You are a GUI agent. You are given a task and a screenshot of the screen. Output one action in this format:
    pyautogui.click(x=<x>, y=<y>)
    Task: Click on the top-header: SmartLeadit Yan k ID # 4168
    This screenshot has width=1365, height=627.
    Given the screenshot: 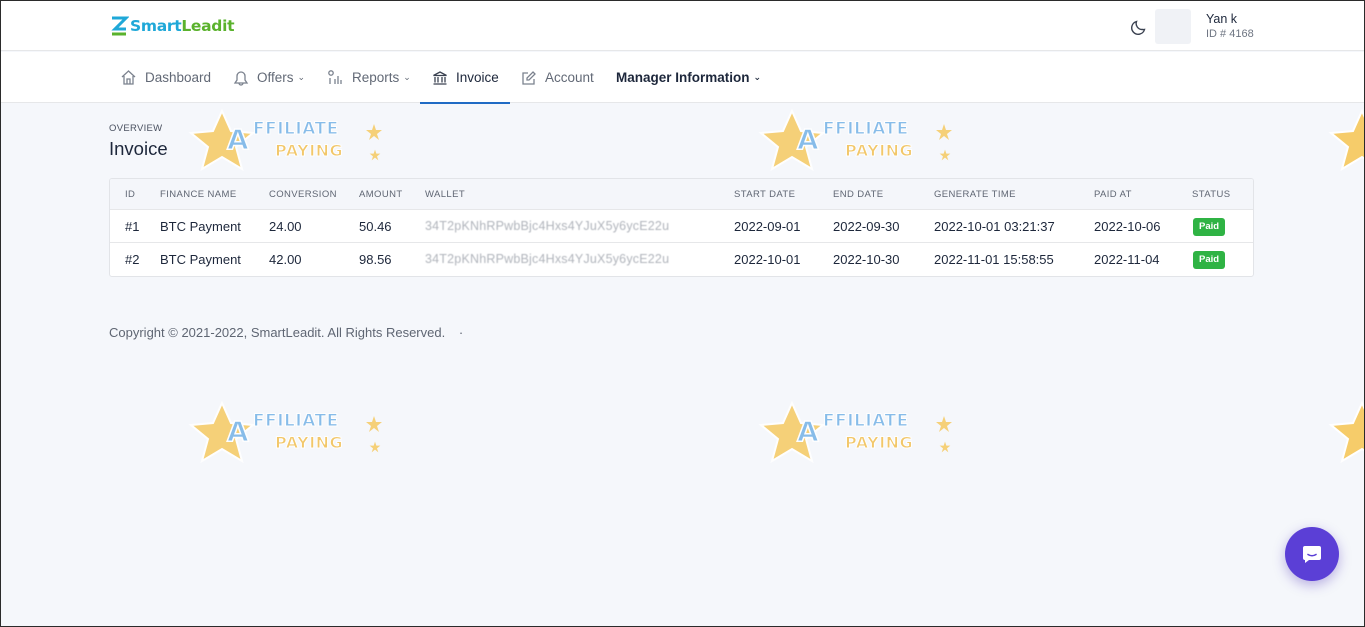 What is the action you would take?
    pyautogui.click(x=682, y=26)
    